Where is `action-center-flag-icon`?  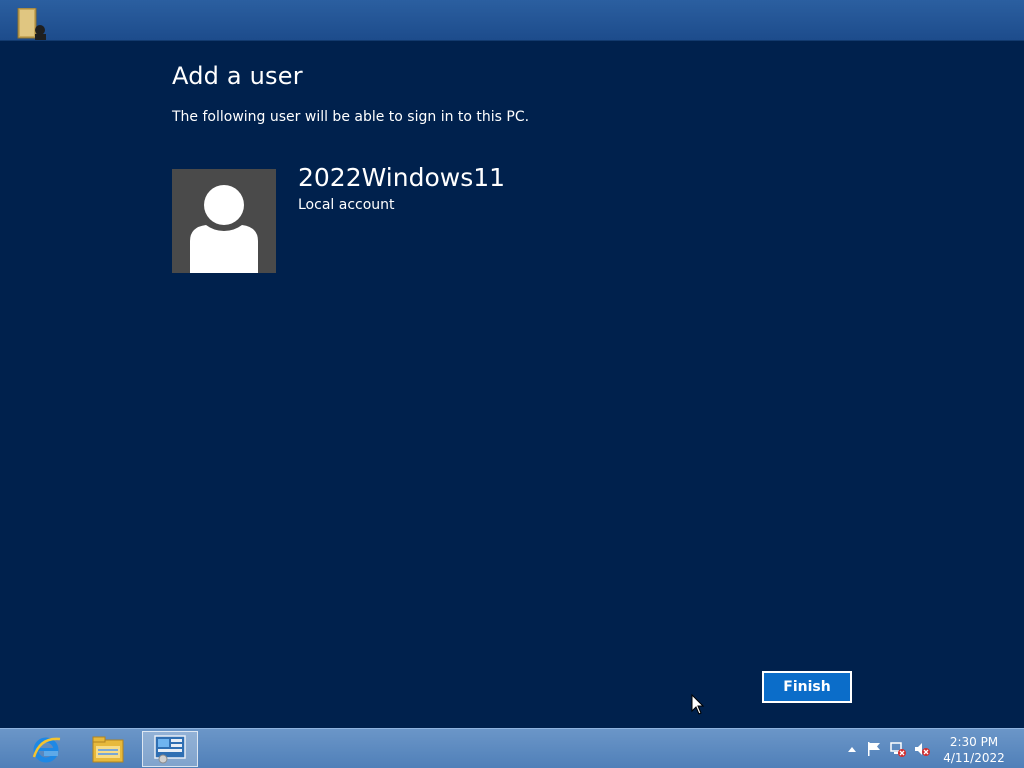
action-center-flag-icon is located at coordinates (874, 749).